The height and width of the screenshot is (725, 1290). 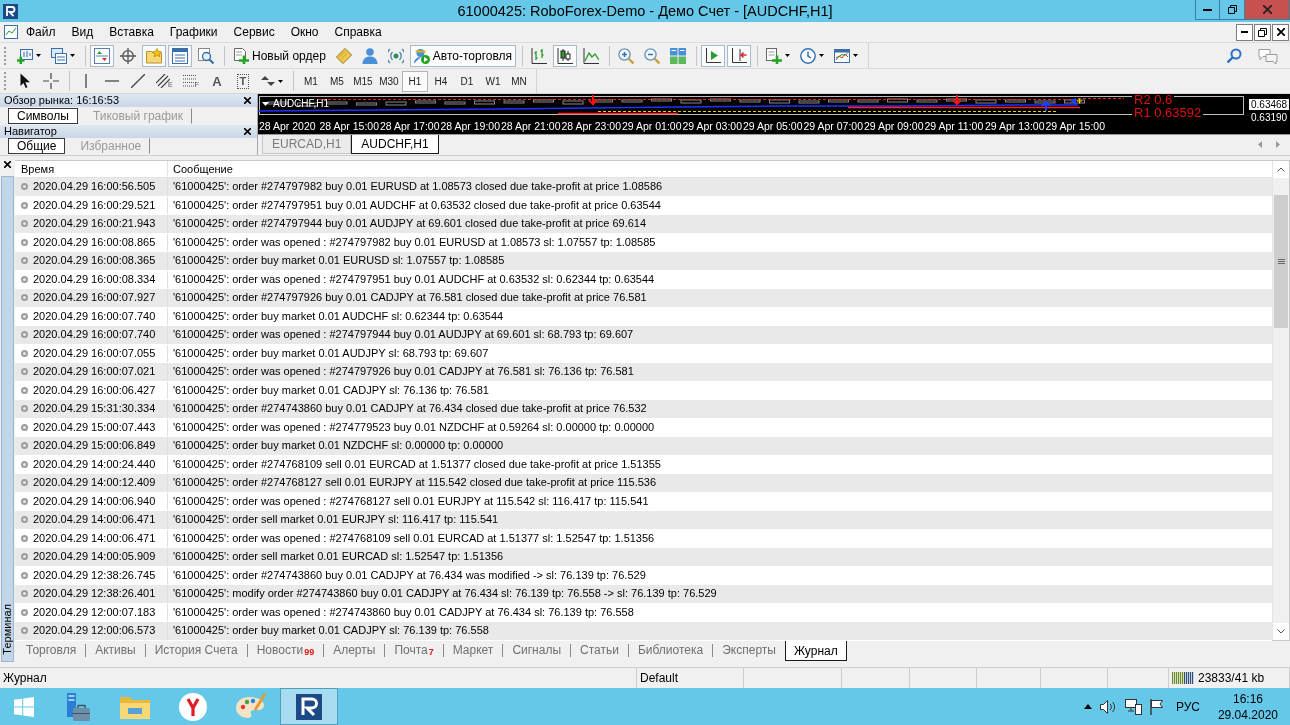 I want to click on log-time: 2020.04.29 16:00:07.021, so click(x=94, y=372).